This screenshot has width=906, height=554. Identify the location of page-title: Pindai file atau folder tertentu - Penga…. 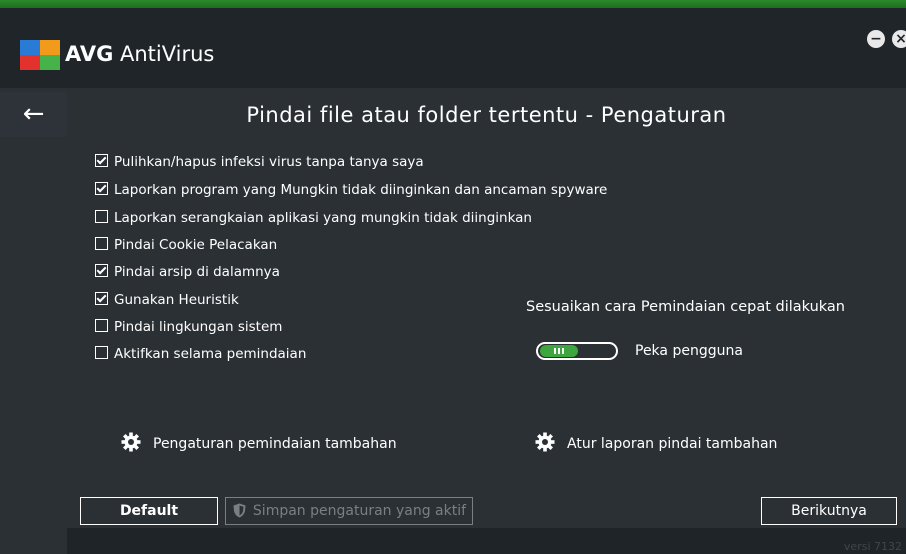
(486, 115).